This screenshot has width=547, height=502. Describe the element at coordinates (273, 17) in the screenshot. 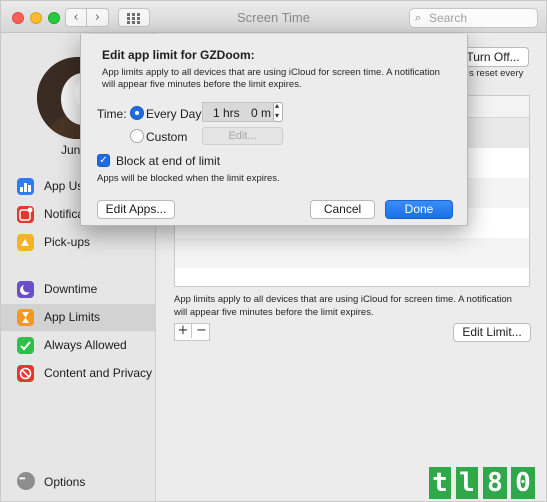

I see `title-bar: ‹ › Screen Time ⌕` at that location.